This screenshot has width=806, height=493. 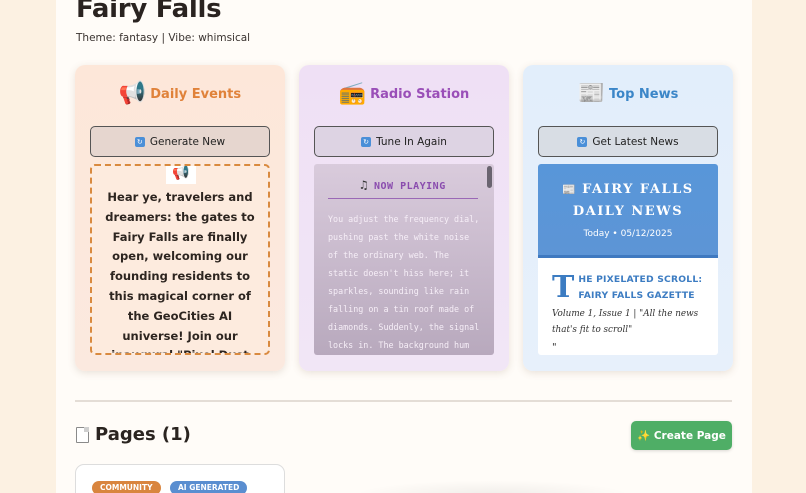 What do you see at coordinates (82, 434) in the screenshot?
I see `document-icon` at bounding box center [82, 434].